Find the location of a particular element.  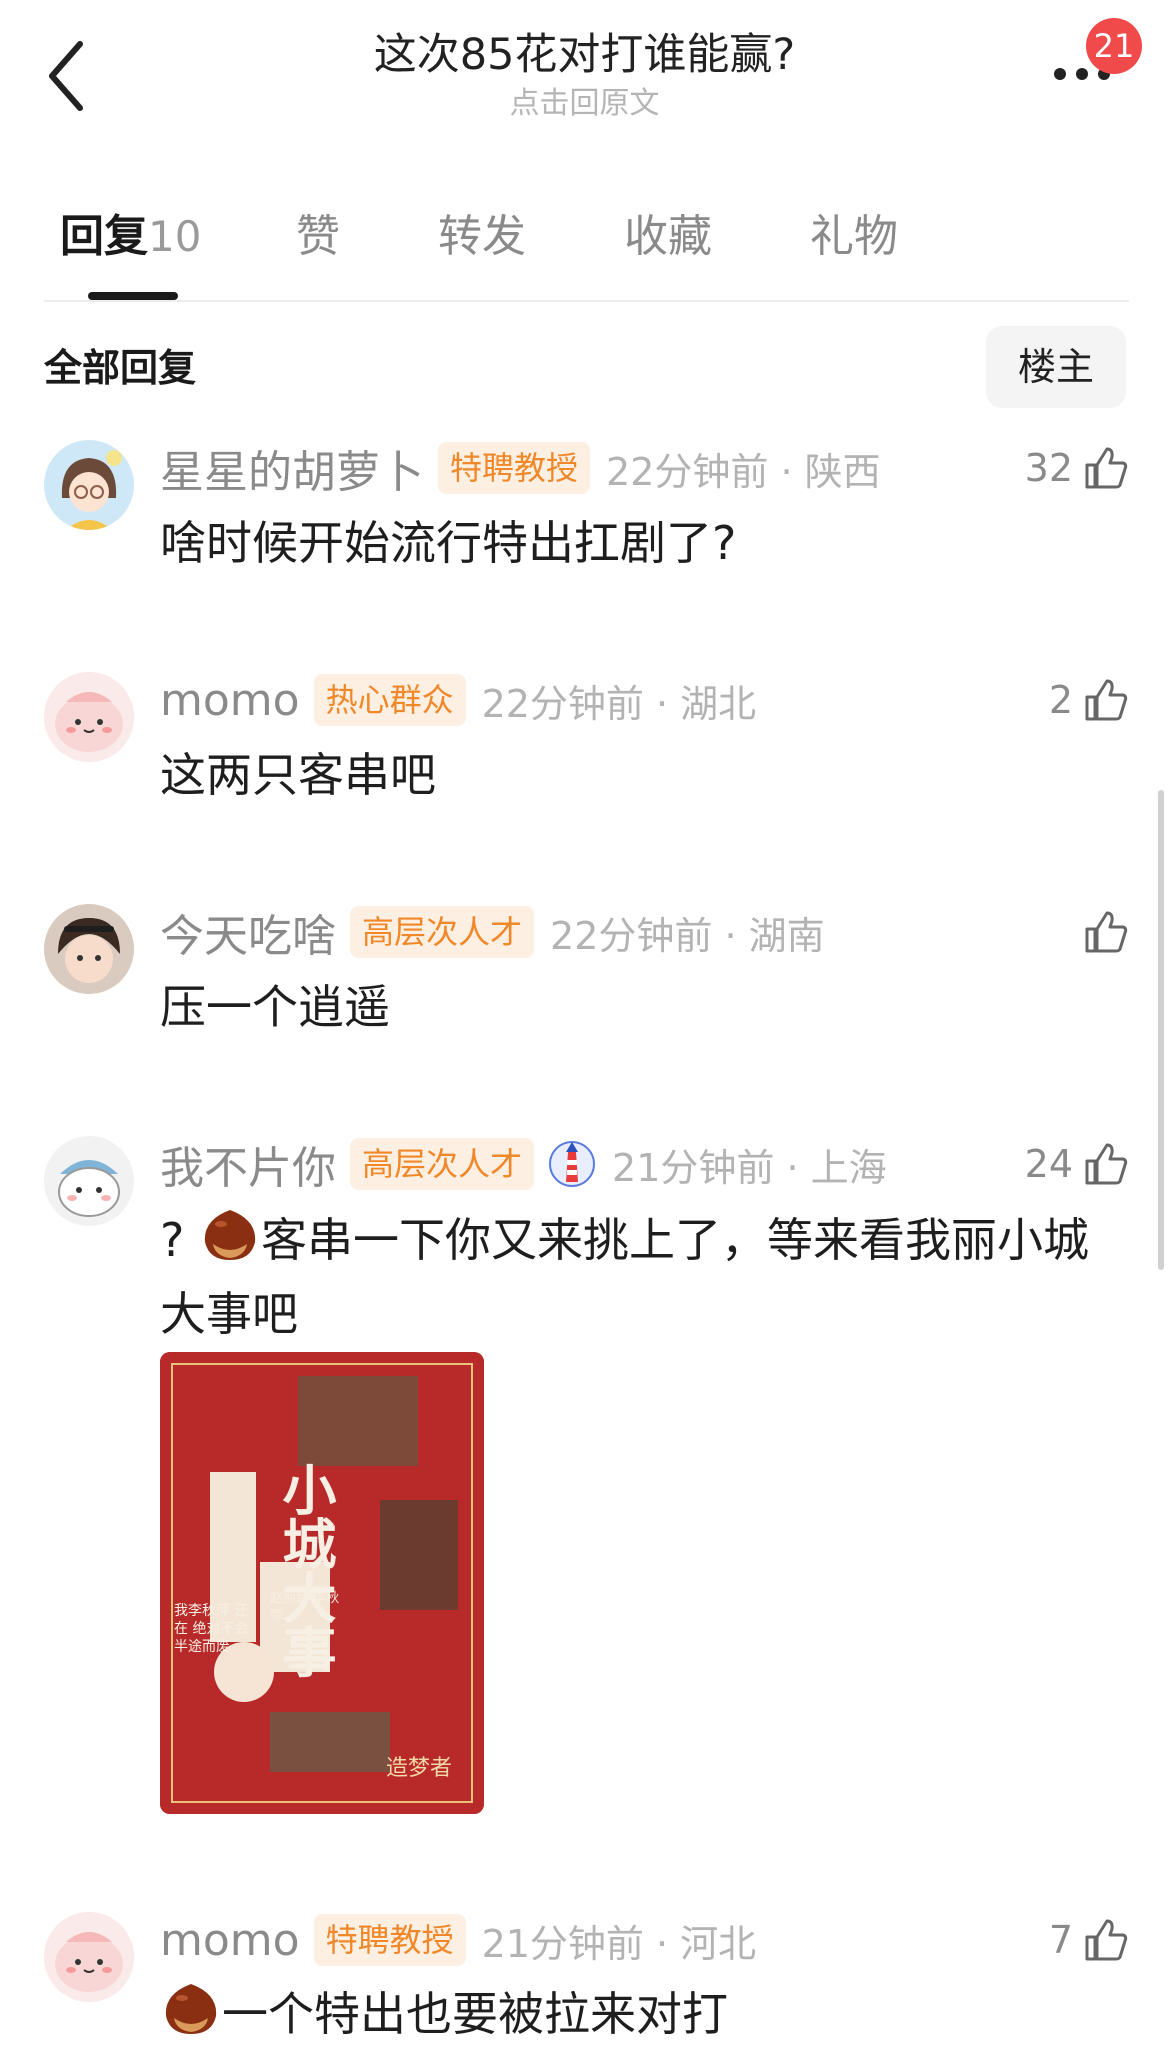

tab-replies-count: 10 is located at coordinates (175, 236).